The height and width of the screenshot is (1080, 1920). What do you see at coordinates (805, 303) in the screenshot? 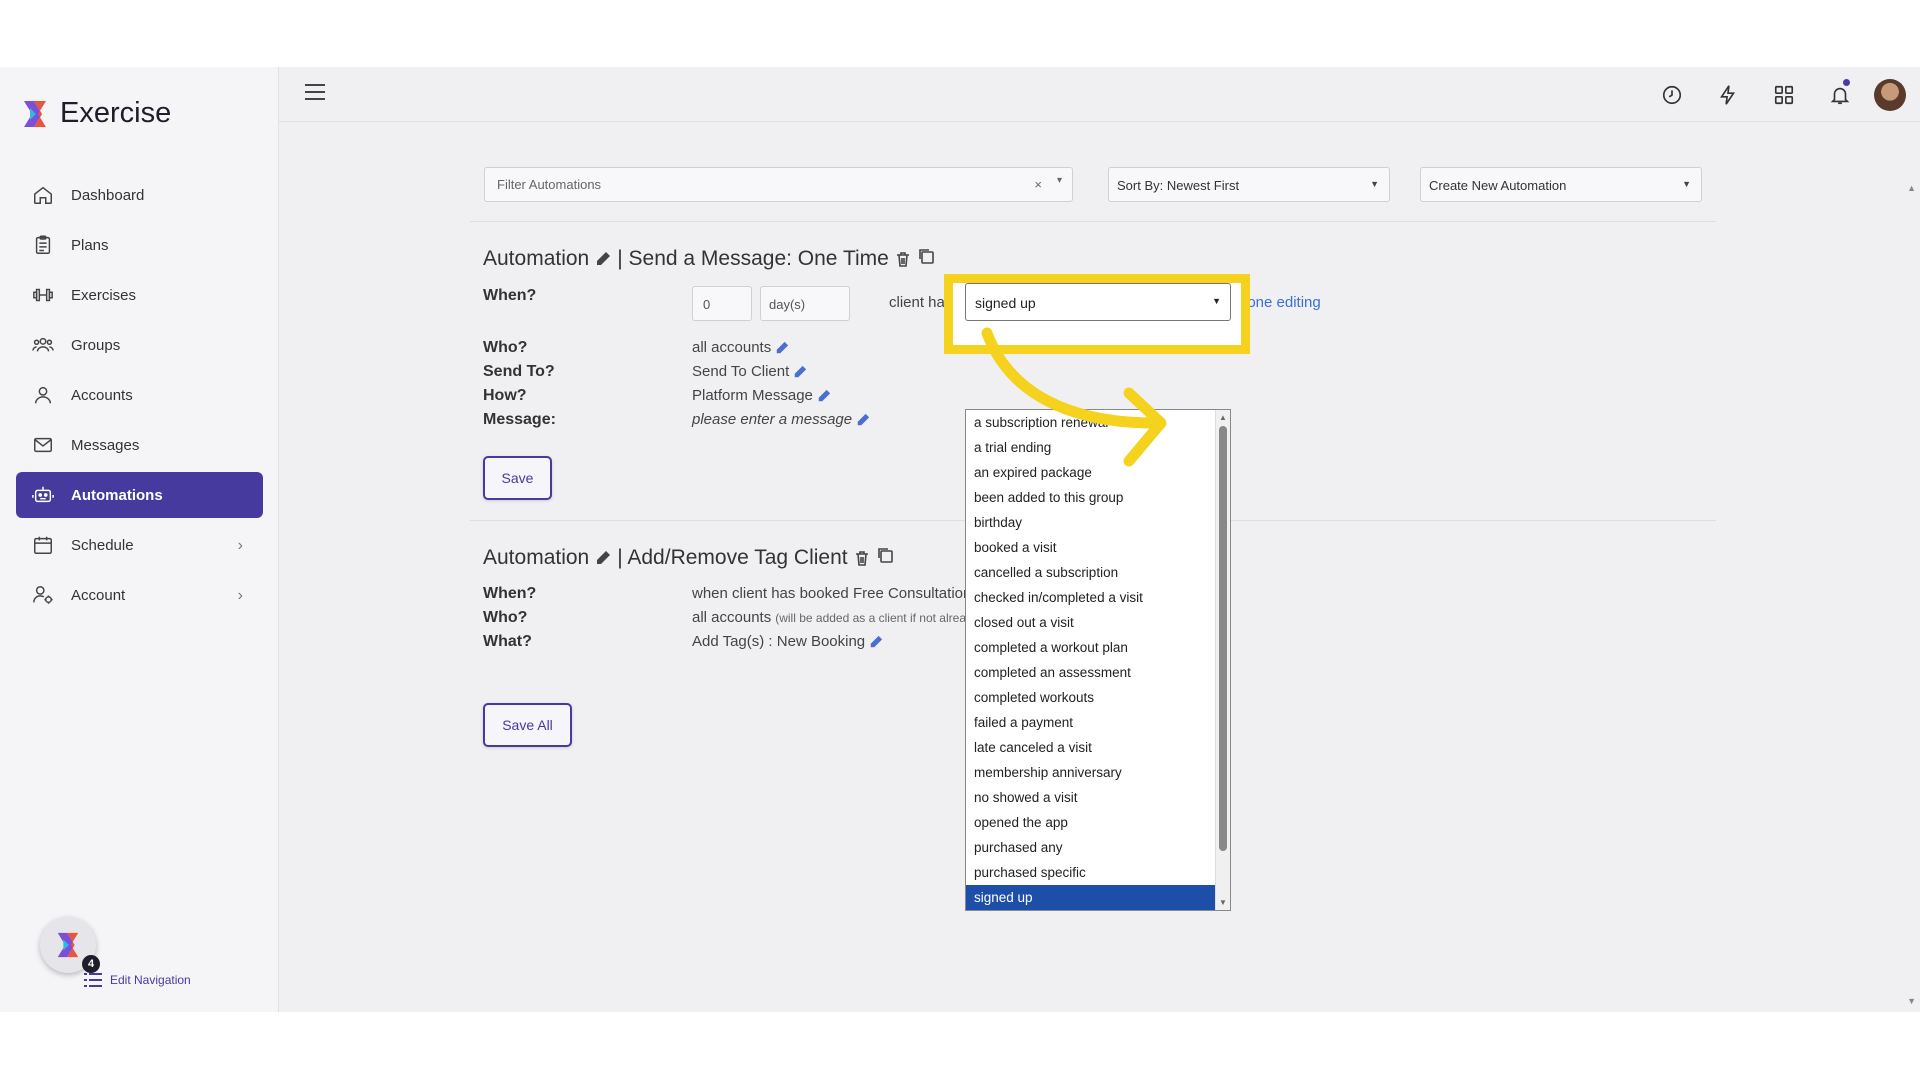
I see `when-unit-select: day(s)` at bounding box center [805, 303].